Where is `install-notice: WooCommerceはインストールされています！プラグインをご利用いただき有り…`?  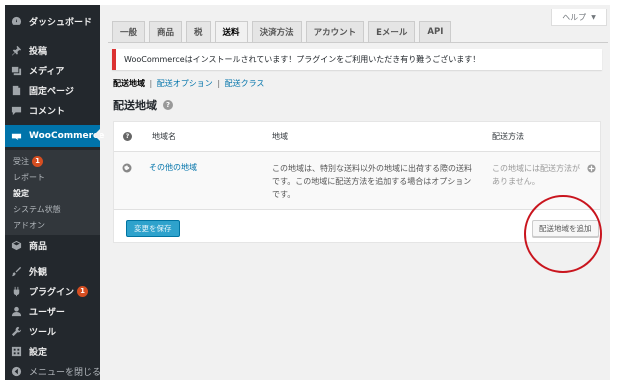
install-notice: WooCommerceはインストールされています！プラグインをご利用いただき有り… is located at coordinates (357, 59).